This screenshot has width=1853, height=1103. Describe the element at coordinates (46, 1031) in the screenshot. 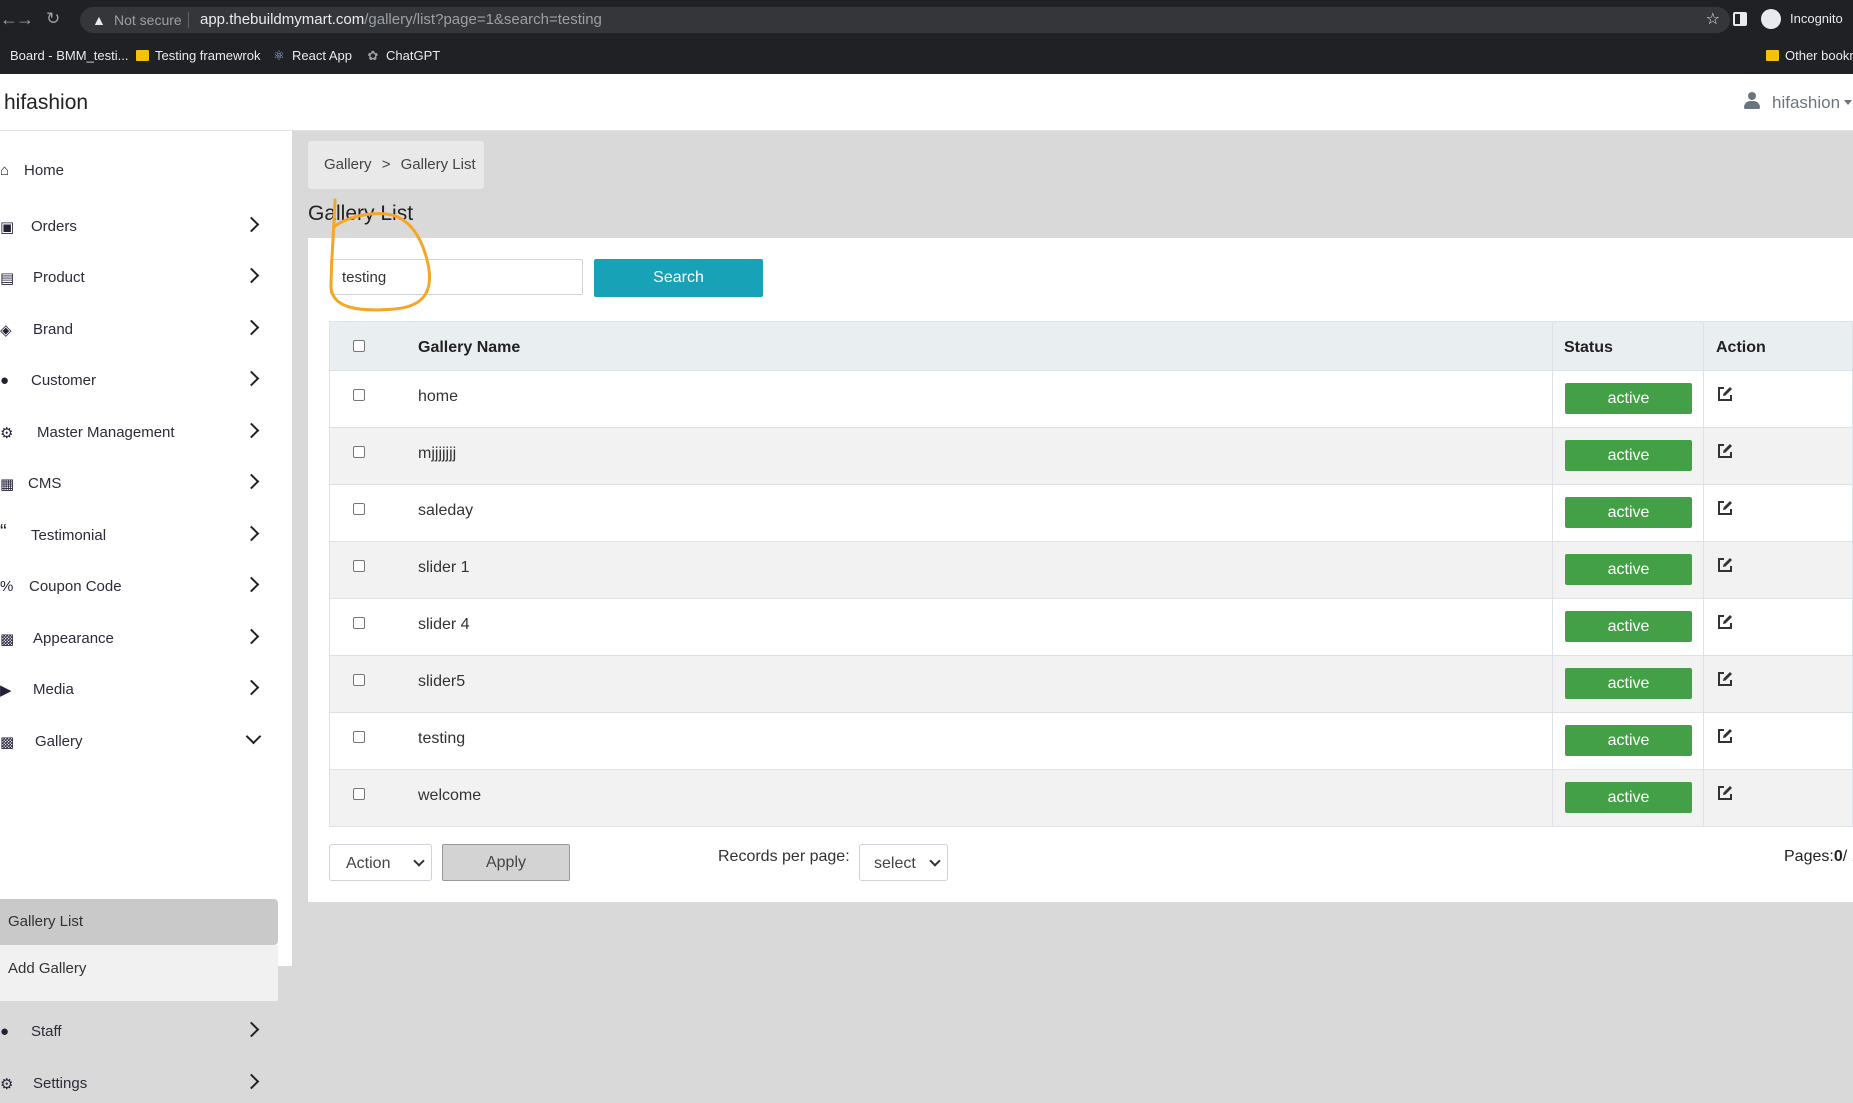

I see `sidebar-item-label: Staff` at that location.